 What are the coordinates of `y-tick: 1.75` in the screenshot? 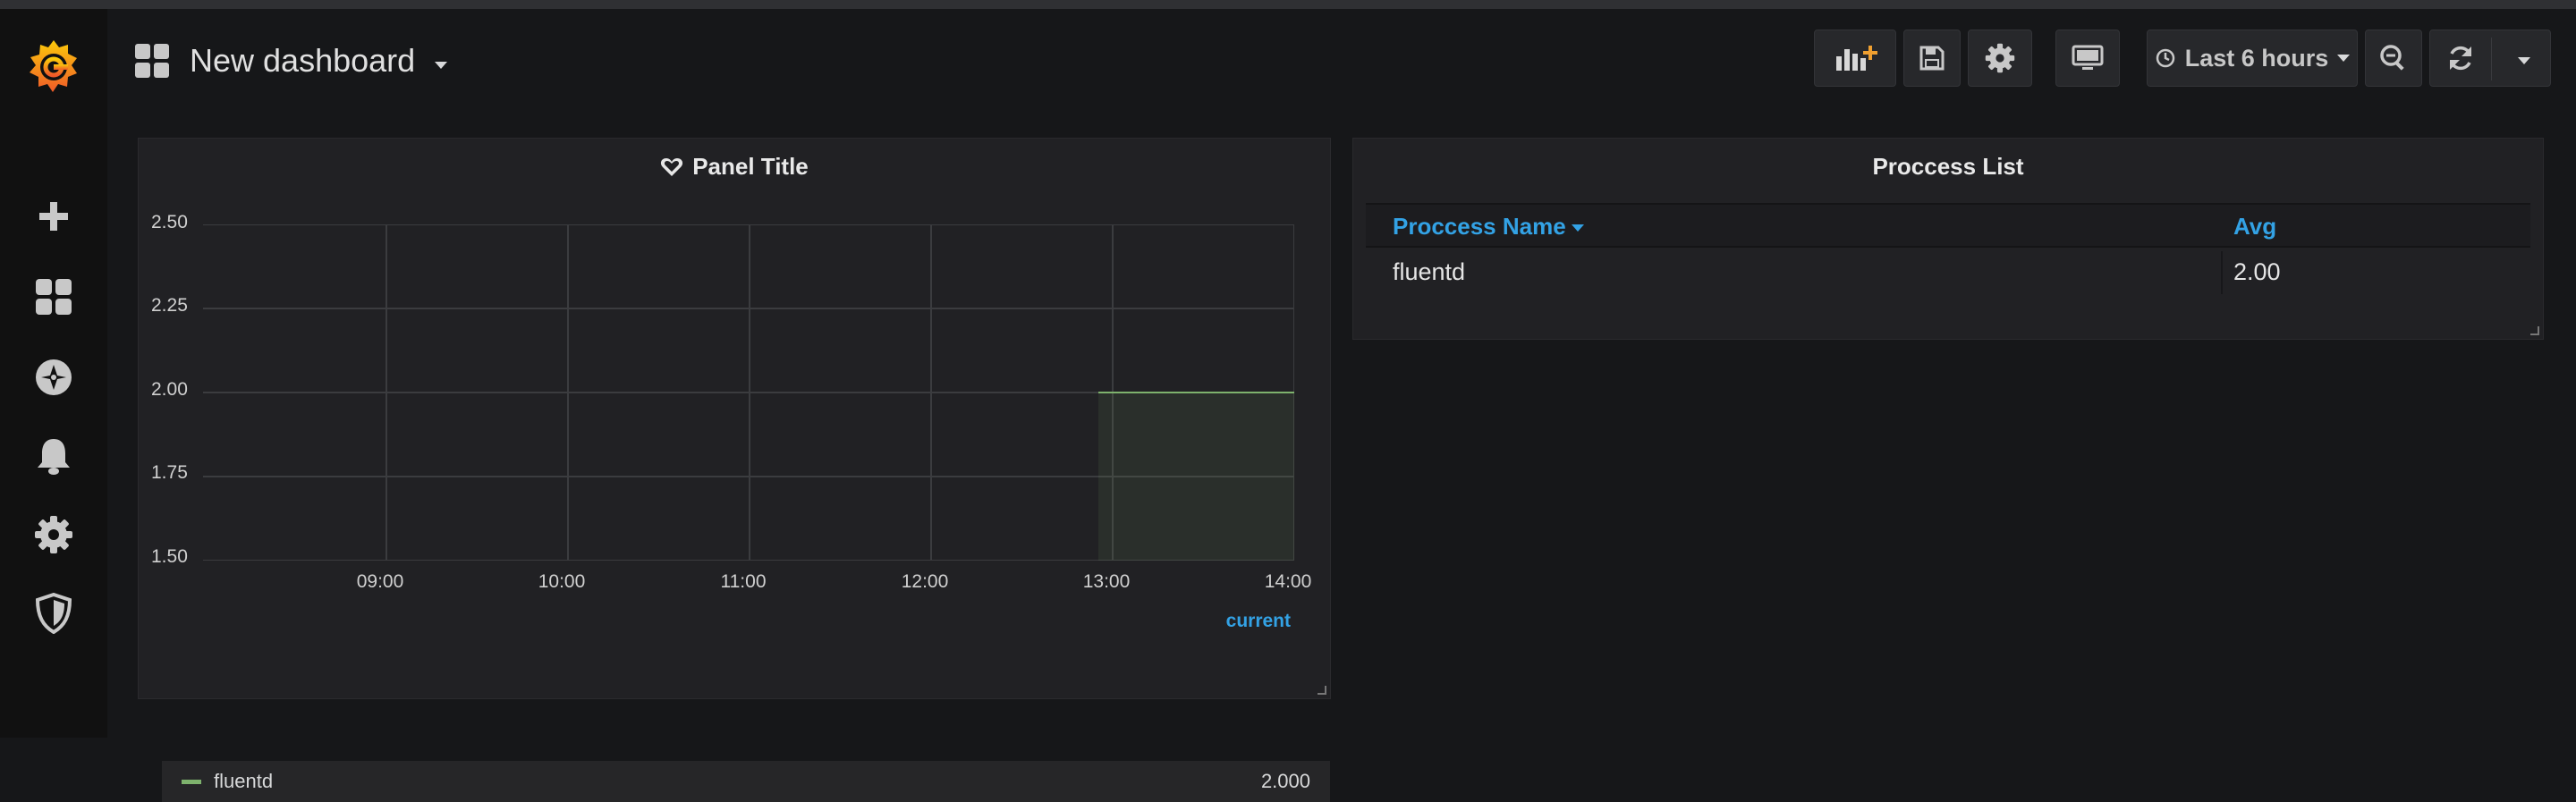 It's located at (169, 472).